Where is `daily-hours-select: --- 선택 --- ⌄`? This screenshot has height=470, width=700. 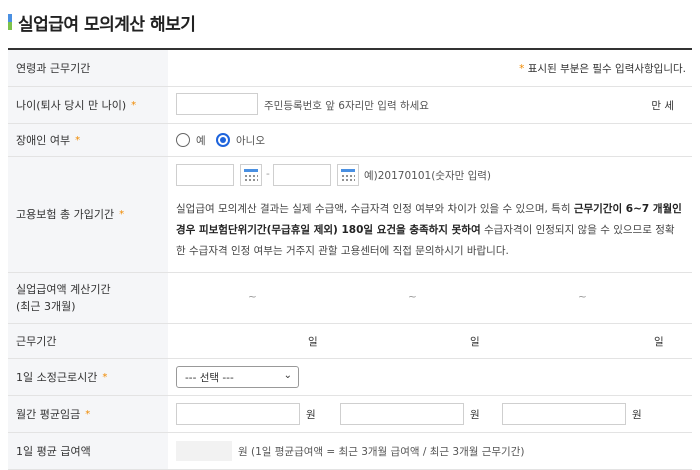
daily-hours-select: --- 선택 --- ⌄ is located at coordinates (237, 377).